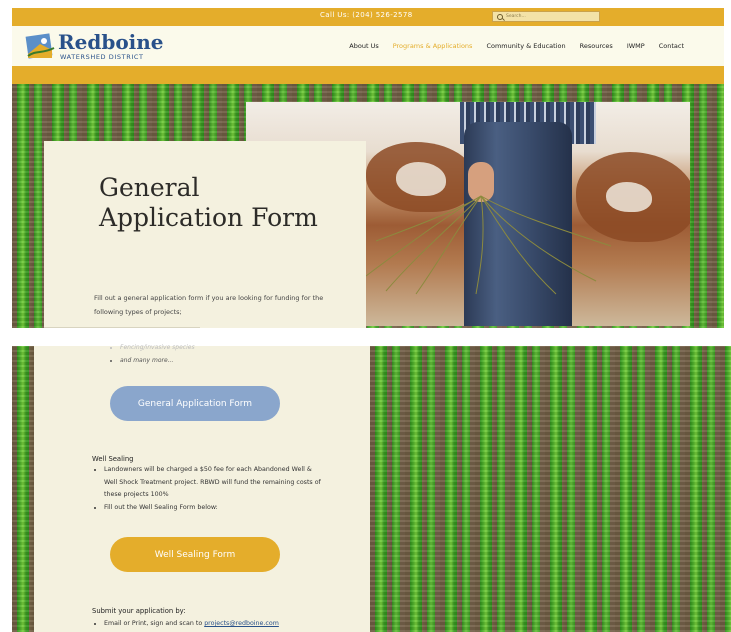 Image resolution: width=731 pixels, height=632 pixels. Describe the element at coordinates (596, 46) in the screenshot. I see `nav-resources: Resources` at that location.